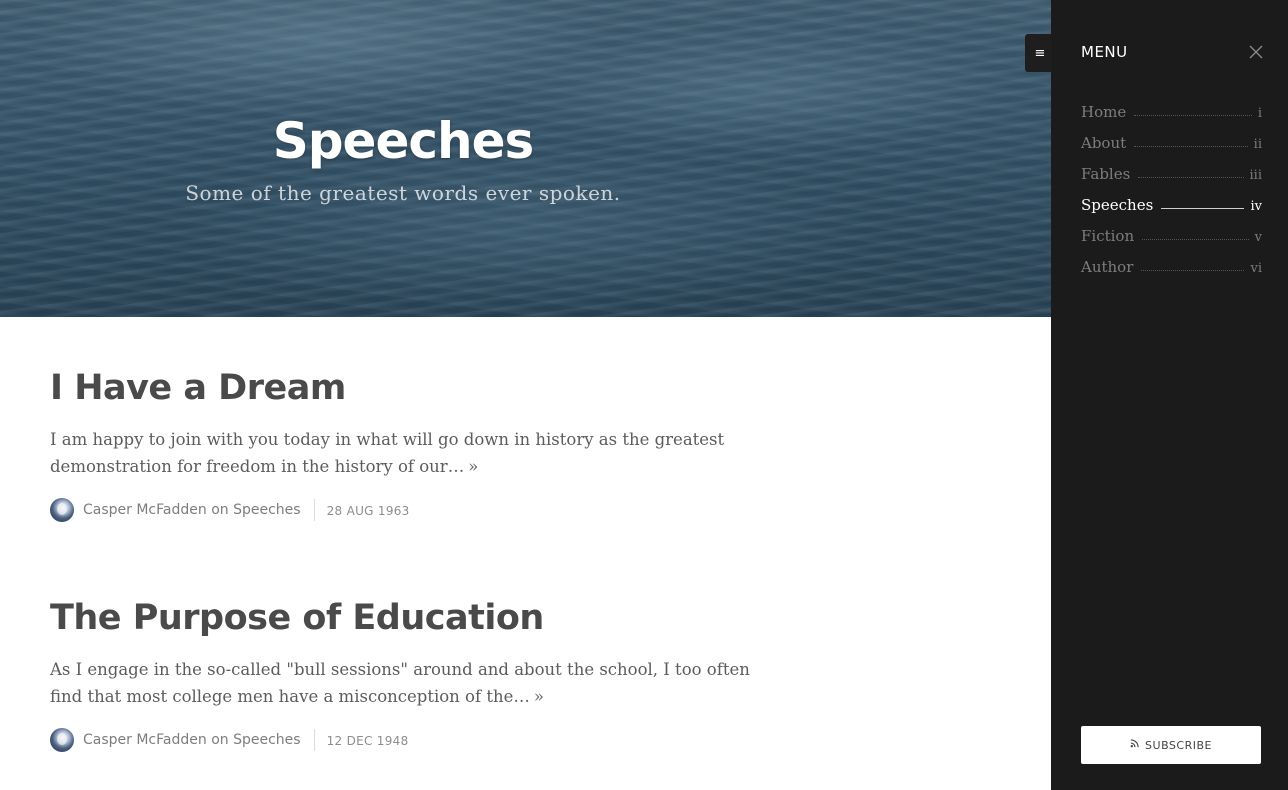  Describe the element at coordinates (1104, 112) in the screenshot. I see `sidebar-item-label: Home` at that location.